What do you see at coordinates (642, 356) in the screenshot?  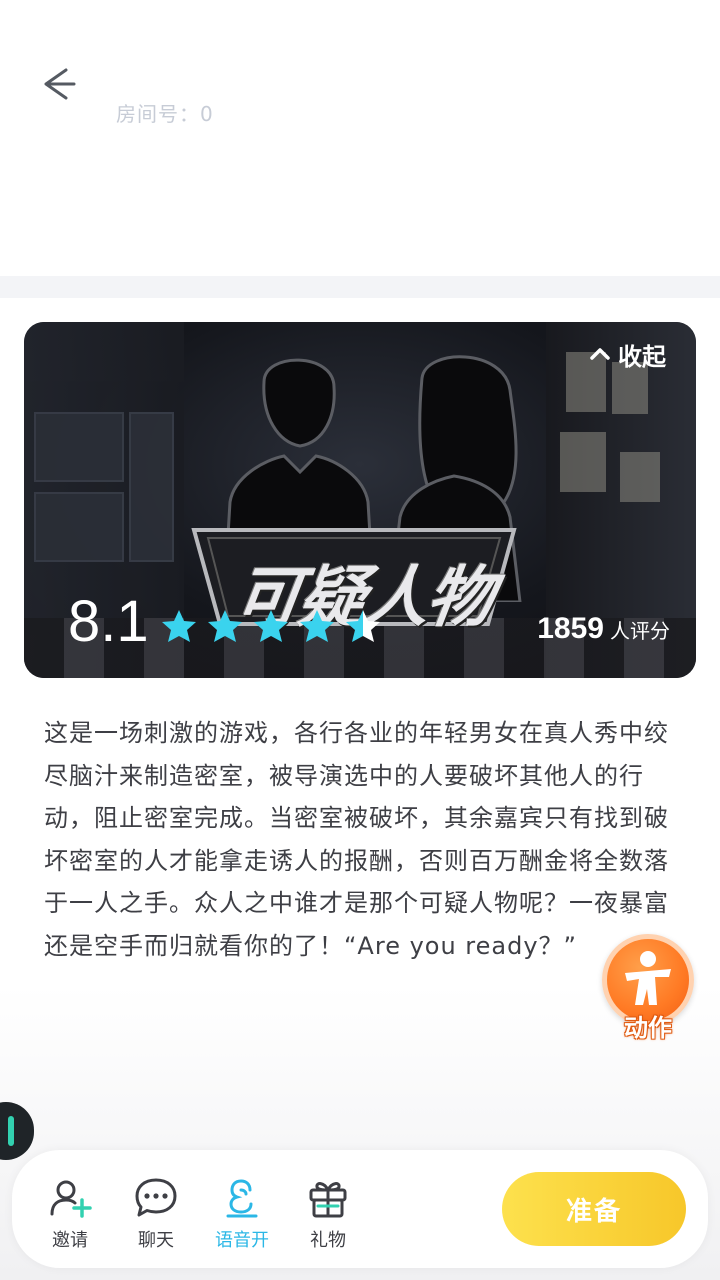 I see `collapse-label: 收起` at bounding box center [642, 356].